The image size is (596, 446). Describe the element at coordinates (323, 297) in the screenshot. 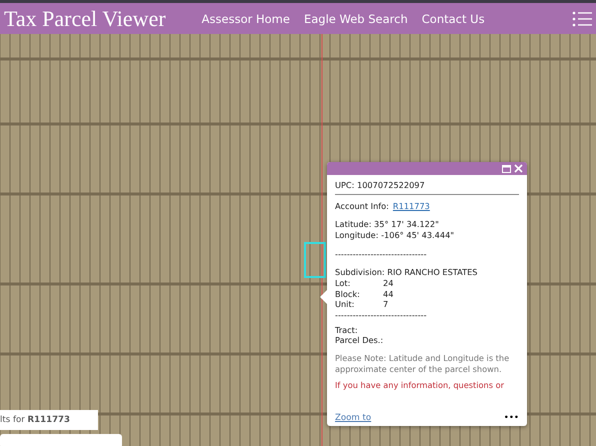

I see `popup-pointer` at that location.